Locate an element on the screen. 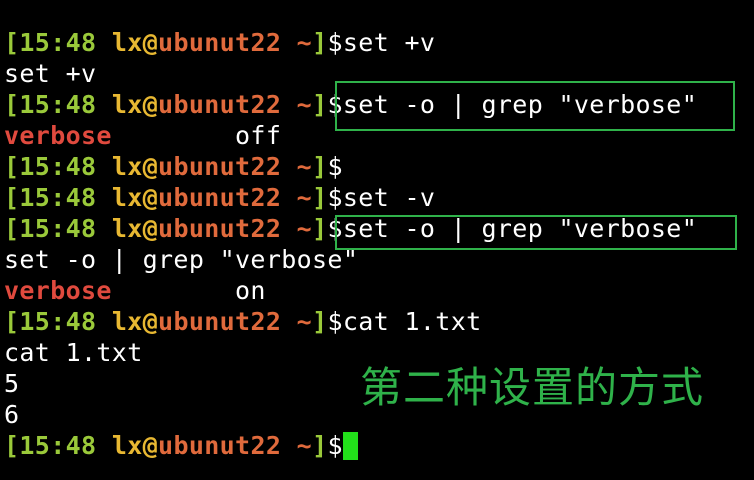 The height and width of the screenshot is (480, 754). output-text: set +v is located at coordinates (50, 73).